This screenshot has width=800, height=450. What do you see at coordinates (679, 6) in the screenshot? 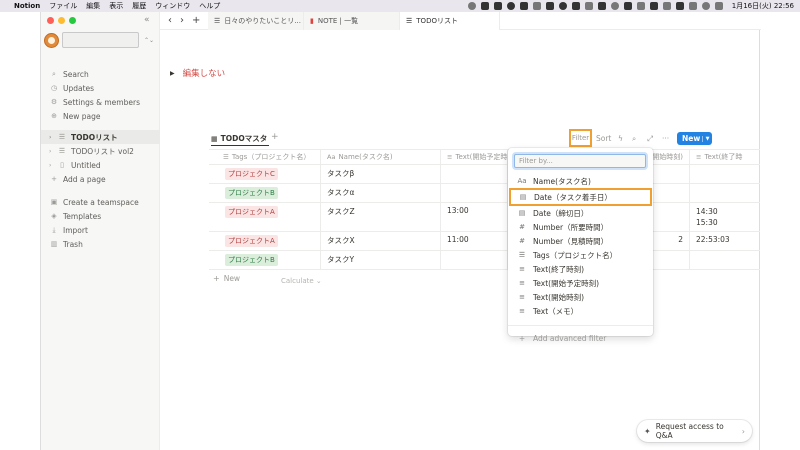
I see `battery-icon` at bounding box center [679, 6].